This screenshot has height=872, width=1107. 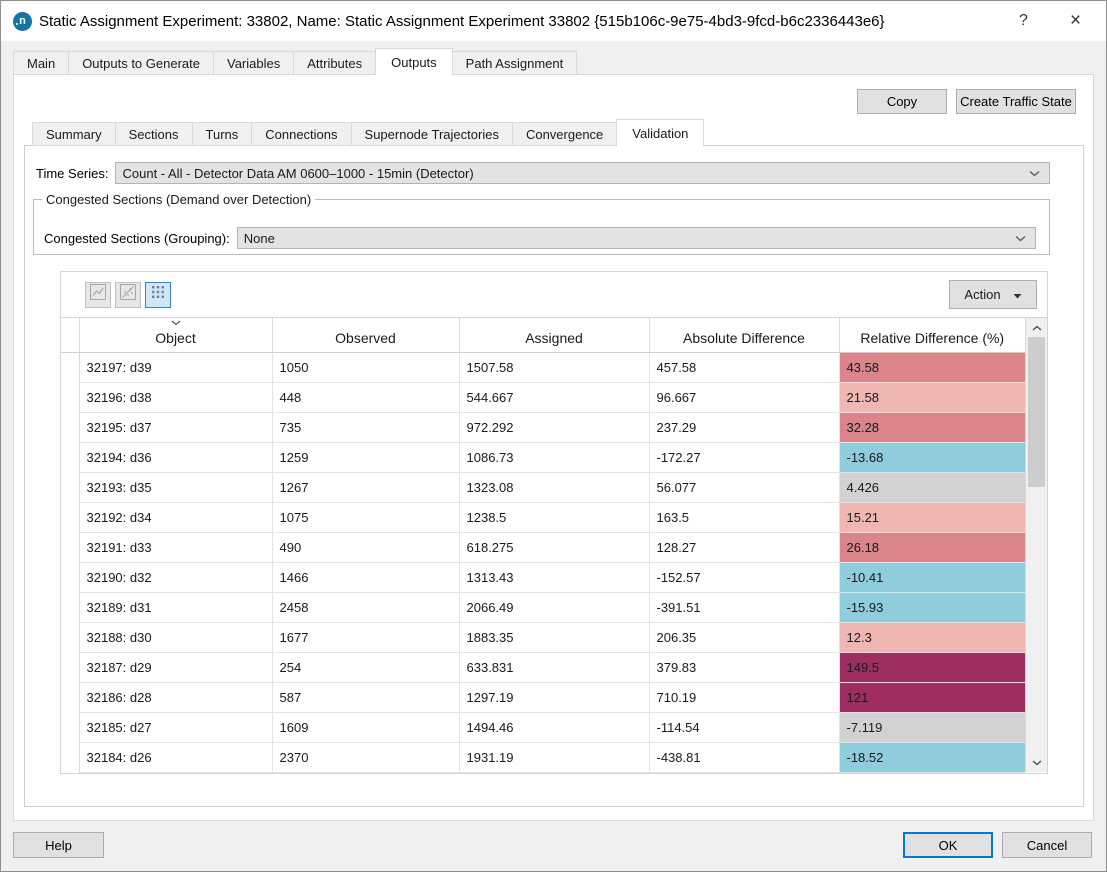 I want to click on cell-observed: 587, so click(x=366, y=697).